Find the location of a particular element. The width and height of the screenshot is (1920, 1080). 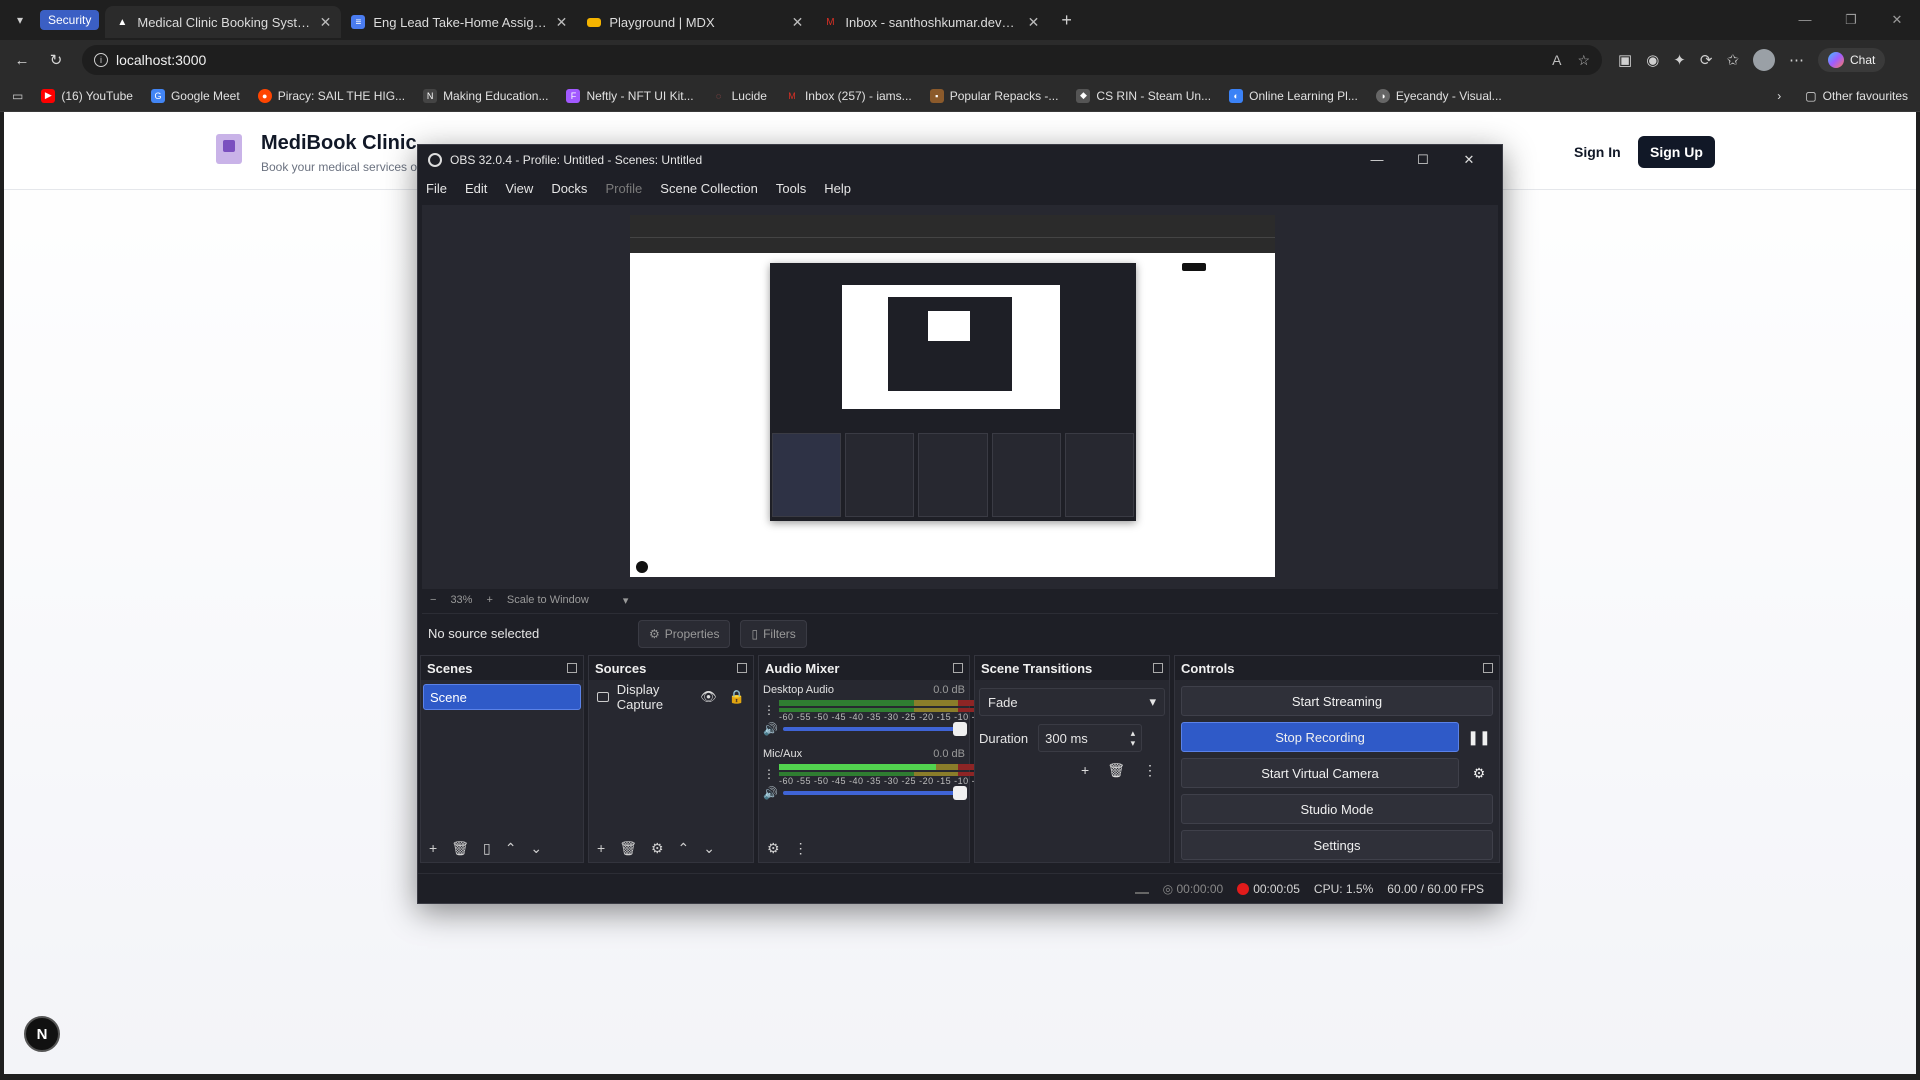

menu-scene-collection: Scene Collection is located at coordinates (709, 188).